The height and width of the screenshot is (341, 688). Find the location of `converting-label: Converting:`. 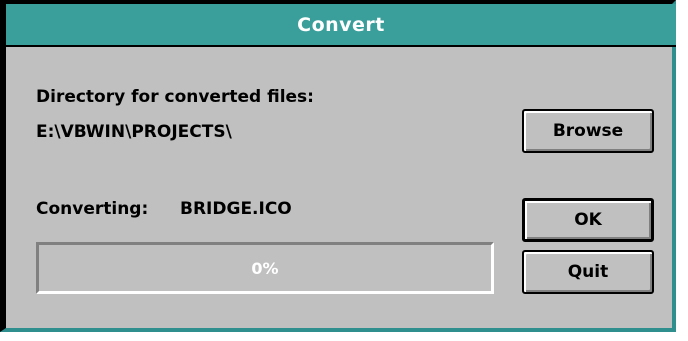

converting-label: Converting: is located at coordinates (92, 209).